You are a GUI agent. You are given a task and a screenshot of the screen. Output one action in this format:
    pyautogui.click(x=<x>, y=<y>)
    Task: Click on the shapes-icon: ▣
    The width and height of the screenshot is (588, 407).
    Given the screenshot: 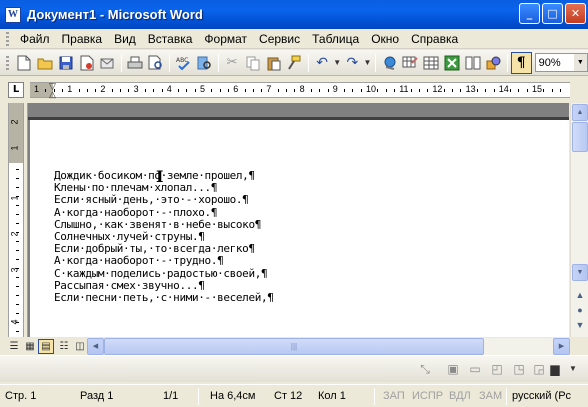 What is the action you would take?
    pyautogui.click(x=453, y=369)
    